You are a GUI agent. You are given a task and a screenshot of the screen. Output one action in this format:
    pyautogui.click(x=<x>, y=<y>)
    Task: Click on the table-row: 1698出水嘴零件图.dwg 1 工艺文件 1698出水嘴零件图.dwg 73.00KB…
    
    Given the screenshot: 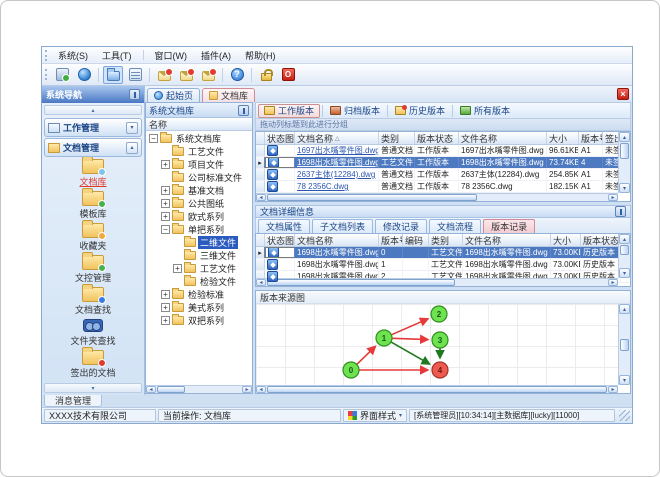 What is the action you would take?
    pyautogui.click(x=443, y=265)
    